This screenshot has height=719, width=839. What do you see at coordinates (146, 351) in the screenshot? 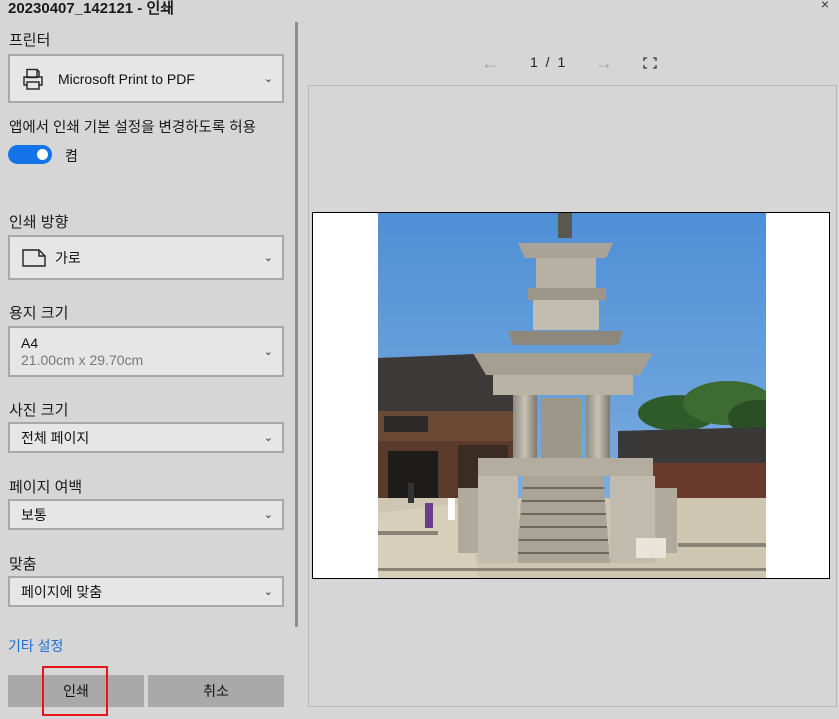
I see `paper-size-select: A4 21.00cm x 29.70cm ⌄` at bounding box center [146, 351].